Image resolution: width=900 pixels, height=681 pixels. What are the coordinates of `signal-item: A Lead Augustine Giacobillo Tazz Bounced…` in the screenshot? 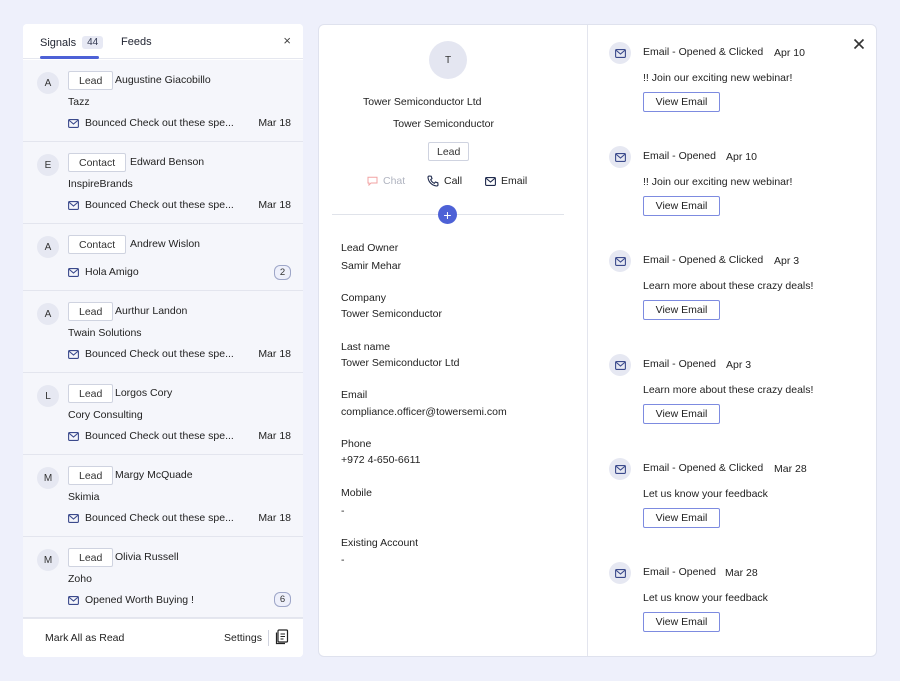 It's located at (163, 101).